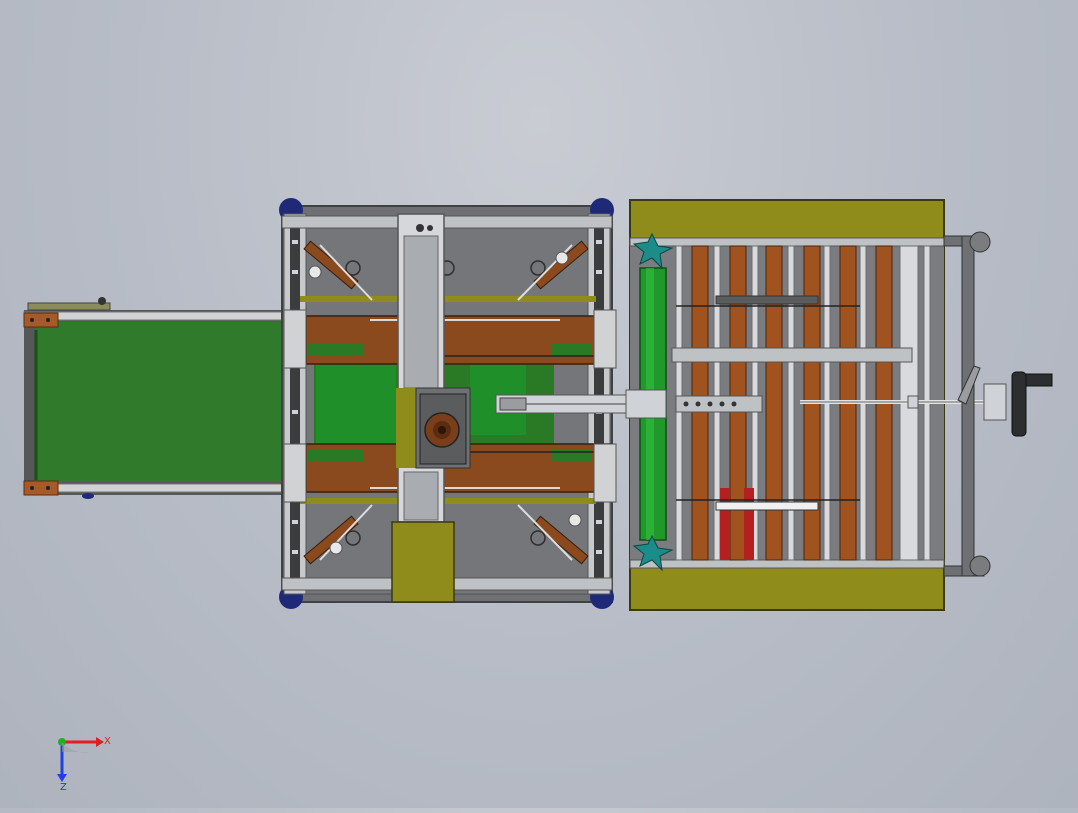 This screenshot has height=813, width=1078. What do you see at coordinates (155, 316) in the screenshot?
I see `conveyor-top-rail` at bounding box center [155, 316].